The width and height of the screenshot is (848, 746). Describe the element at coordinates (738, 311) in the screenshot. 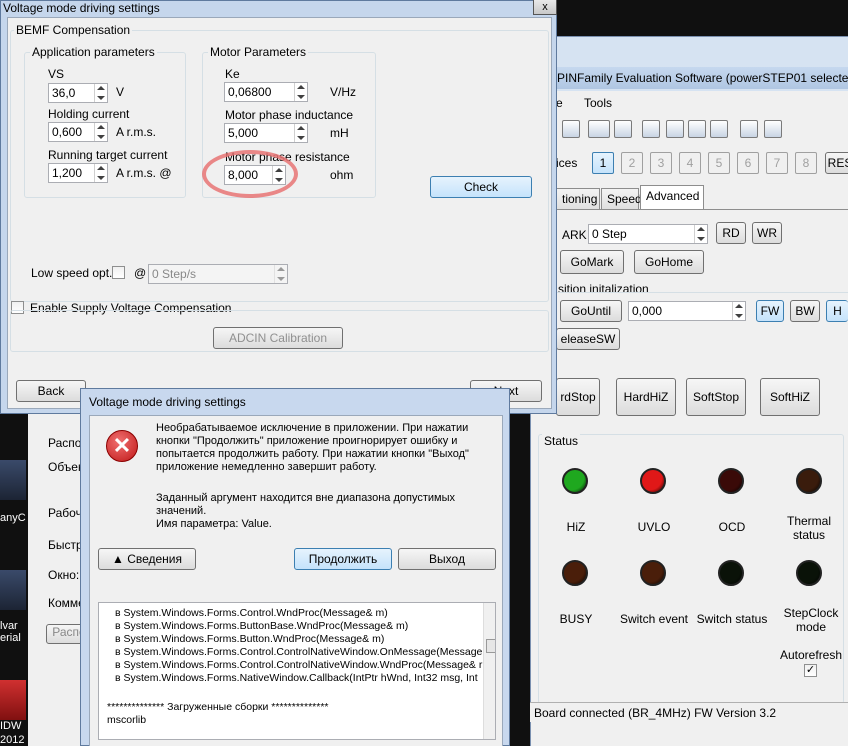

I see `gountil-spinner` at that location.